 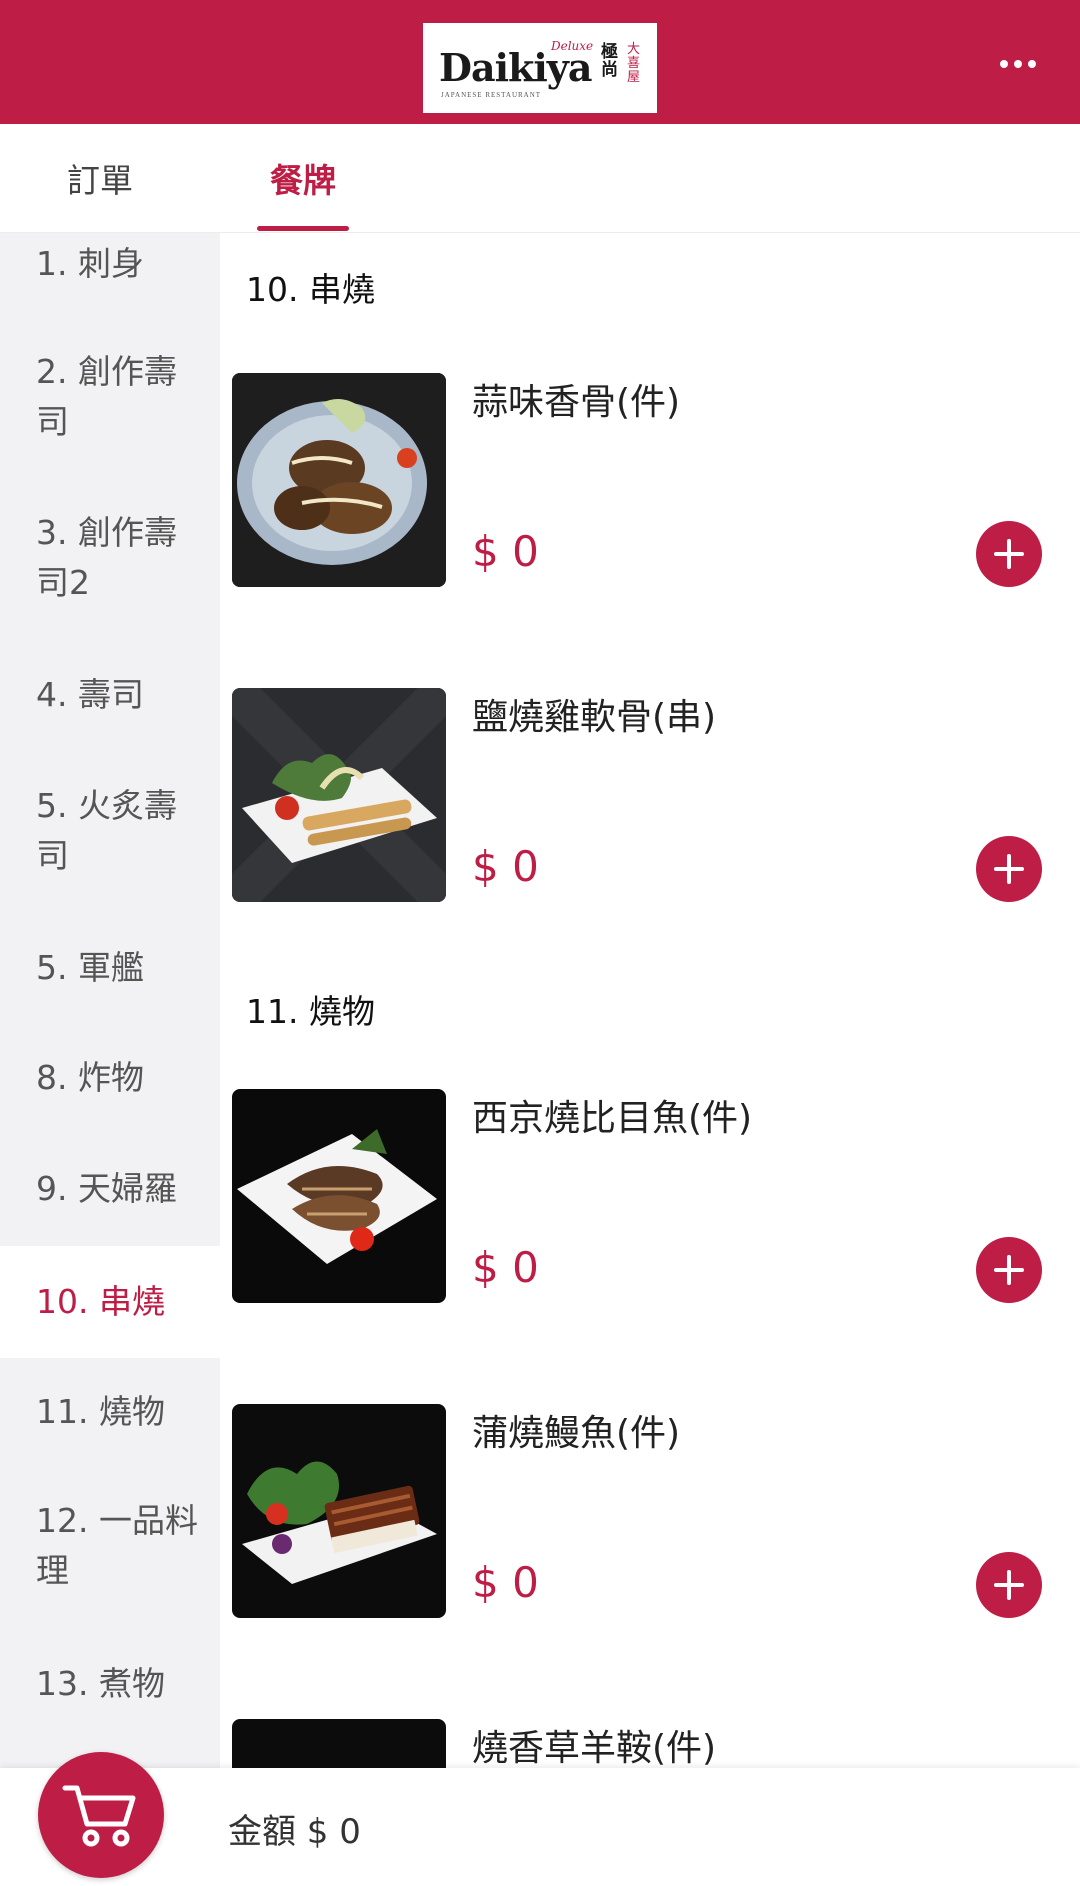 I want to click on sidebar-item-grilled: 11. 燒物, so click(x=110, y=1412).